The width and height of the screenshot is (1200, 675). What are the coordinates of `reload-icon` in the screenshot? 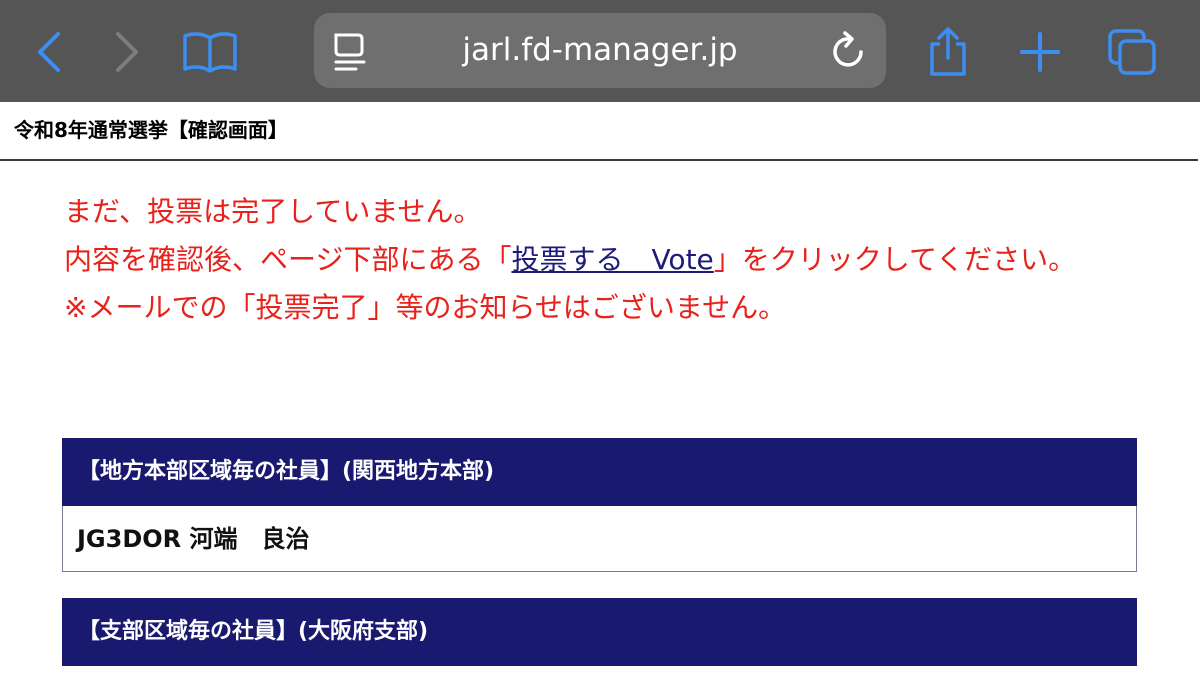 It's located at (848, 49).